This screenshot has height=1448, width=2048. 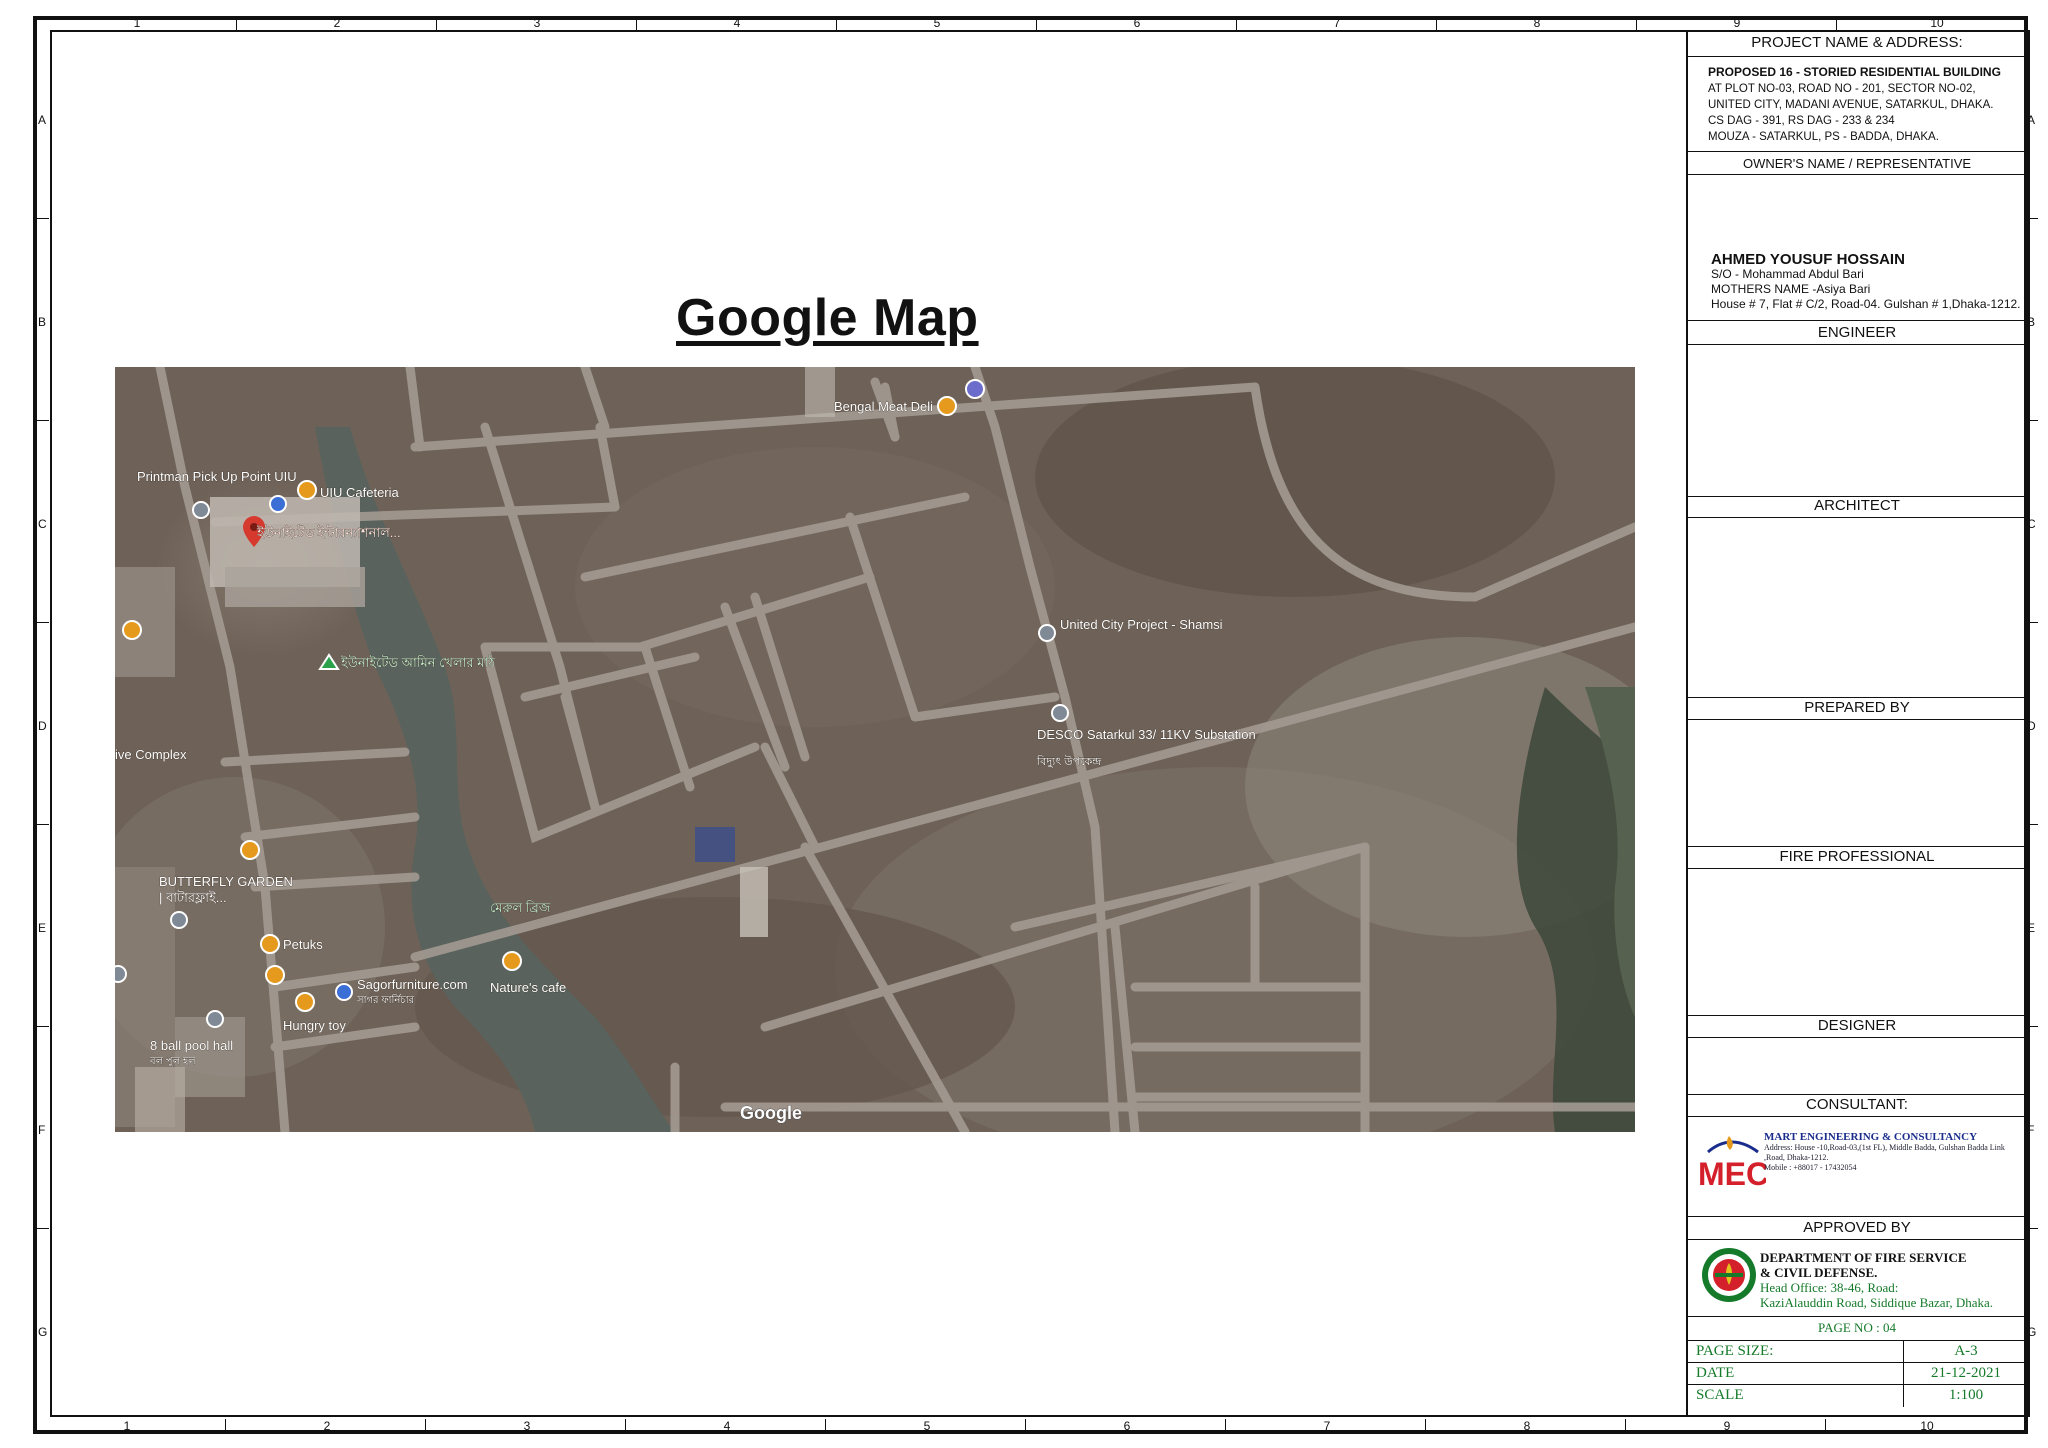 I want to click on row-label: A, so click(x=2031, y=120).